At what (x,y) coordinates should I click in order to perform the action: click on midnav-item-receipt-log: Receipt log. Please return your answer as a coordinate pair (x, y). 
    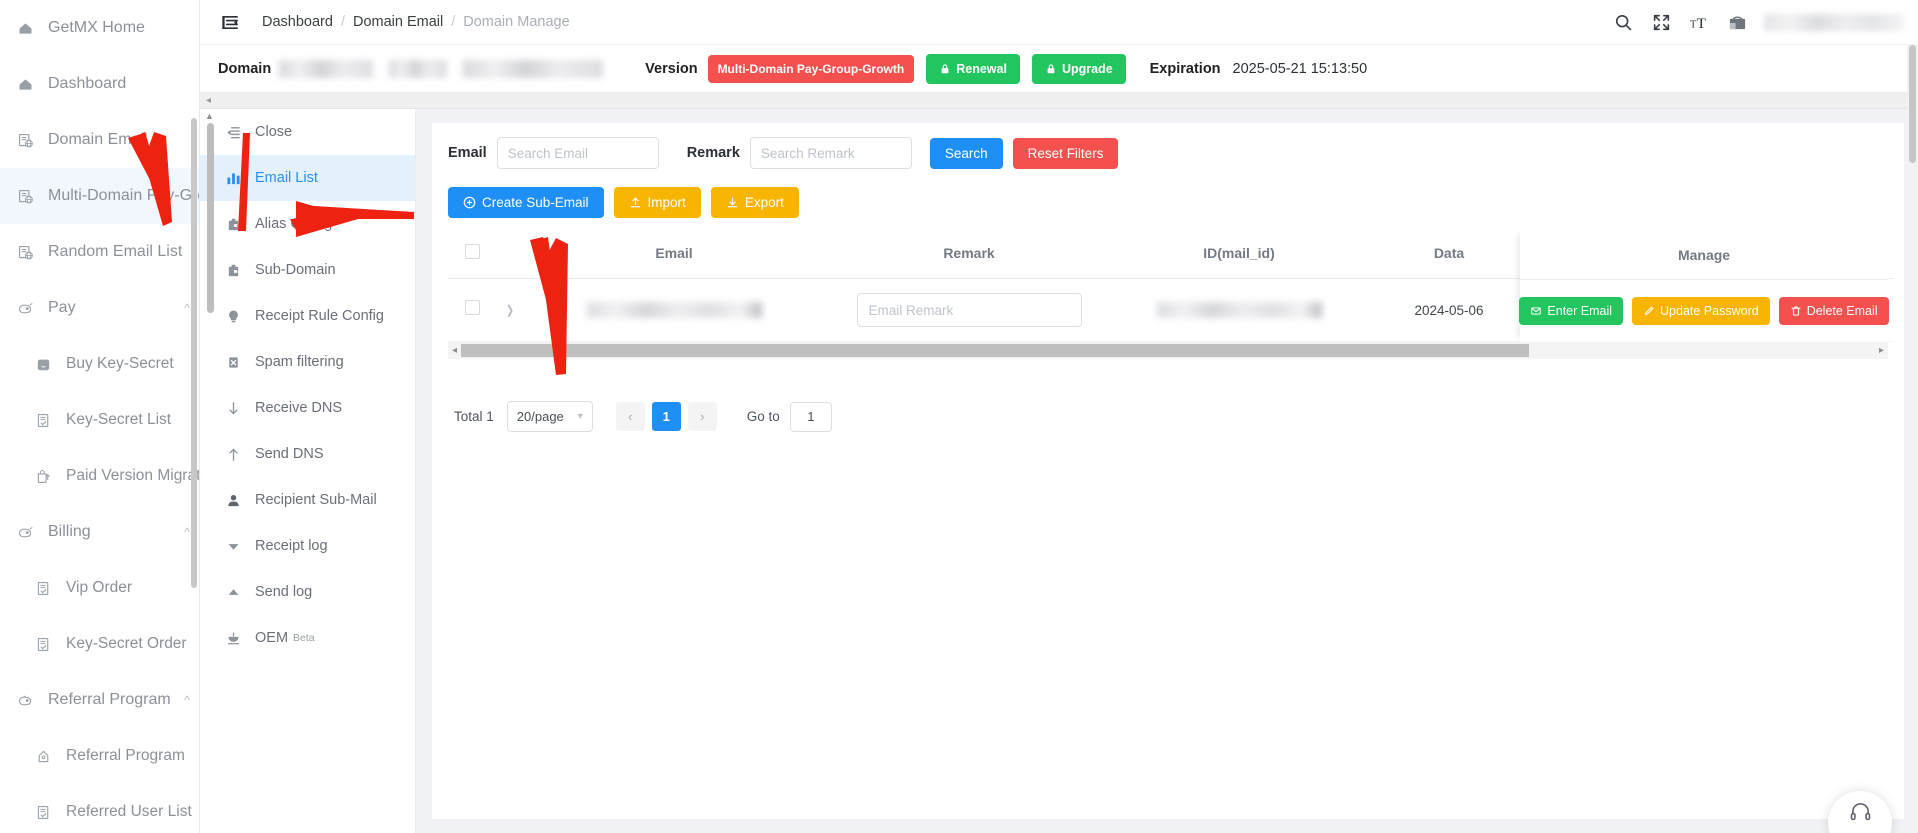
    Looking at the image, I should click on (307, 546).